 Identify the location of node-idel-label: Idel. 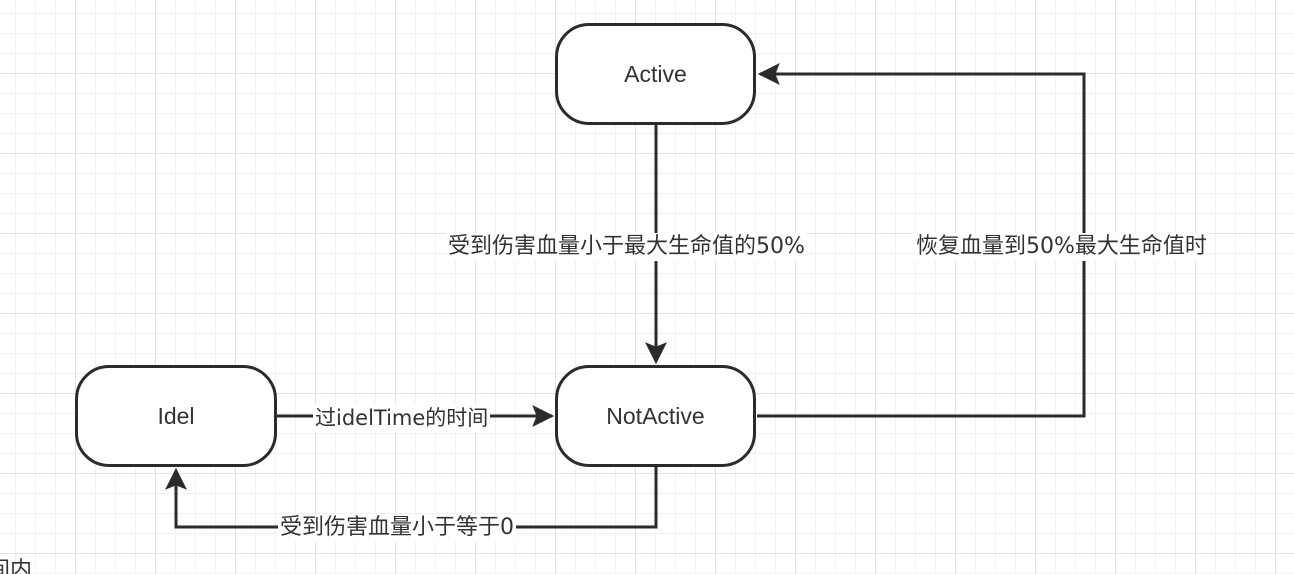
(176, 415).